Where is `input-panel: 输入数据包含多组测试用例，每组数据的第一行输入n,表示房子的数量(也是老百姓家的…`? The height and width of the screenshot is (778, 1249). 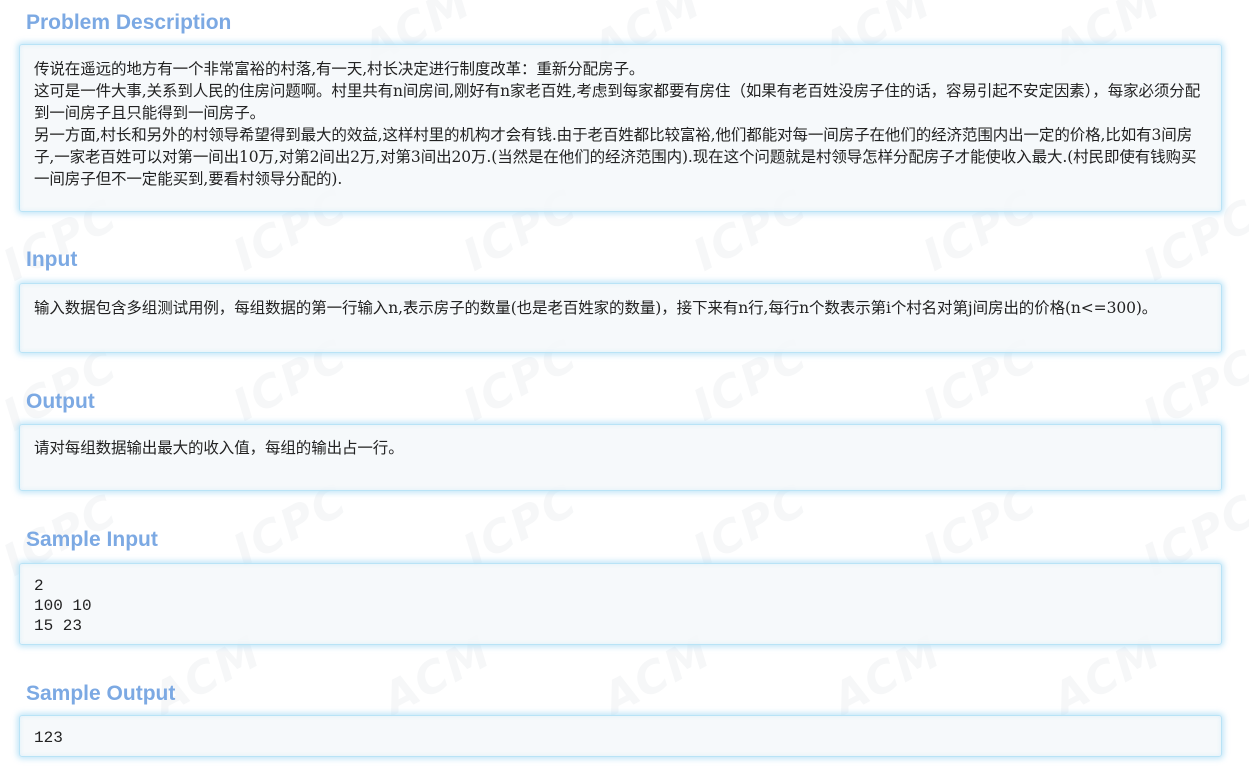
input-panel: 输入数据包含多组测试用例，每组数据的第一行输入n,表示房子的数量(也是老百姓家的… is located at coordinates (620, 318).